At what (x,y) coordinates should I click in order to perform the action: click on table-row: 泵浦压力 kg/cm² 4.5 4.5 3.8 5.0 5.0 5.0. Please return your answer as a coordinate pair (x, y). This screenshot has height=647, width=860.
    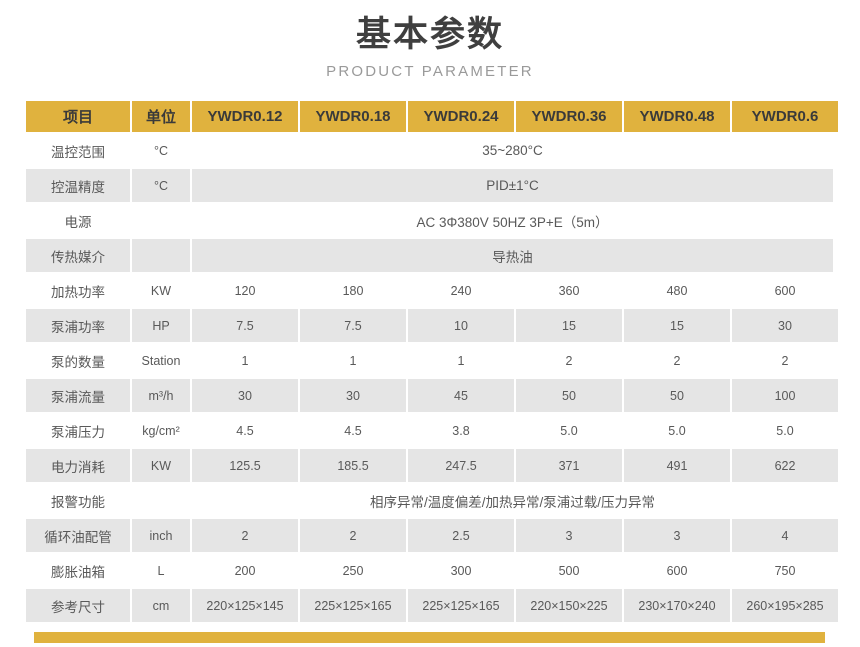
    Looking at the image, I should click on (432, 430).